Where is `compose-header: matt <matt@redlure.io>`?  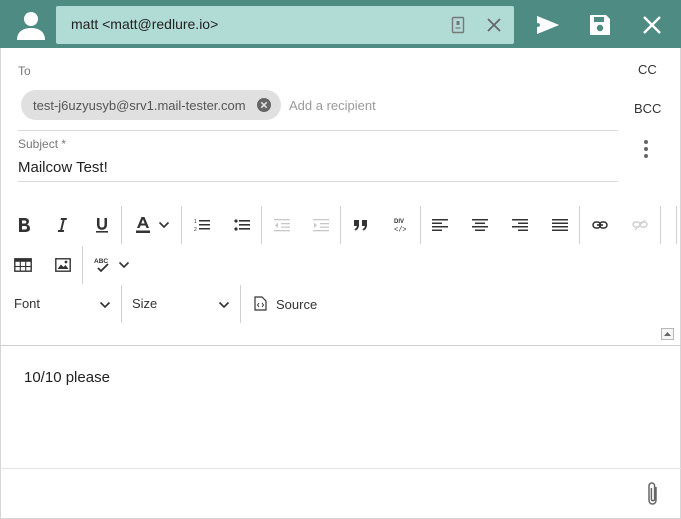
compose-header: matt <matt@redlure.io> is located at coordinates (340, 24).